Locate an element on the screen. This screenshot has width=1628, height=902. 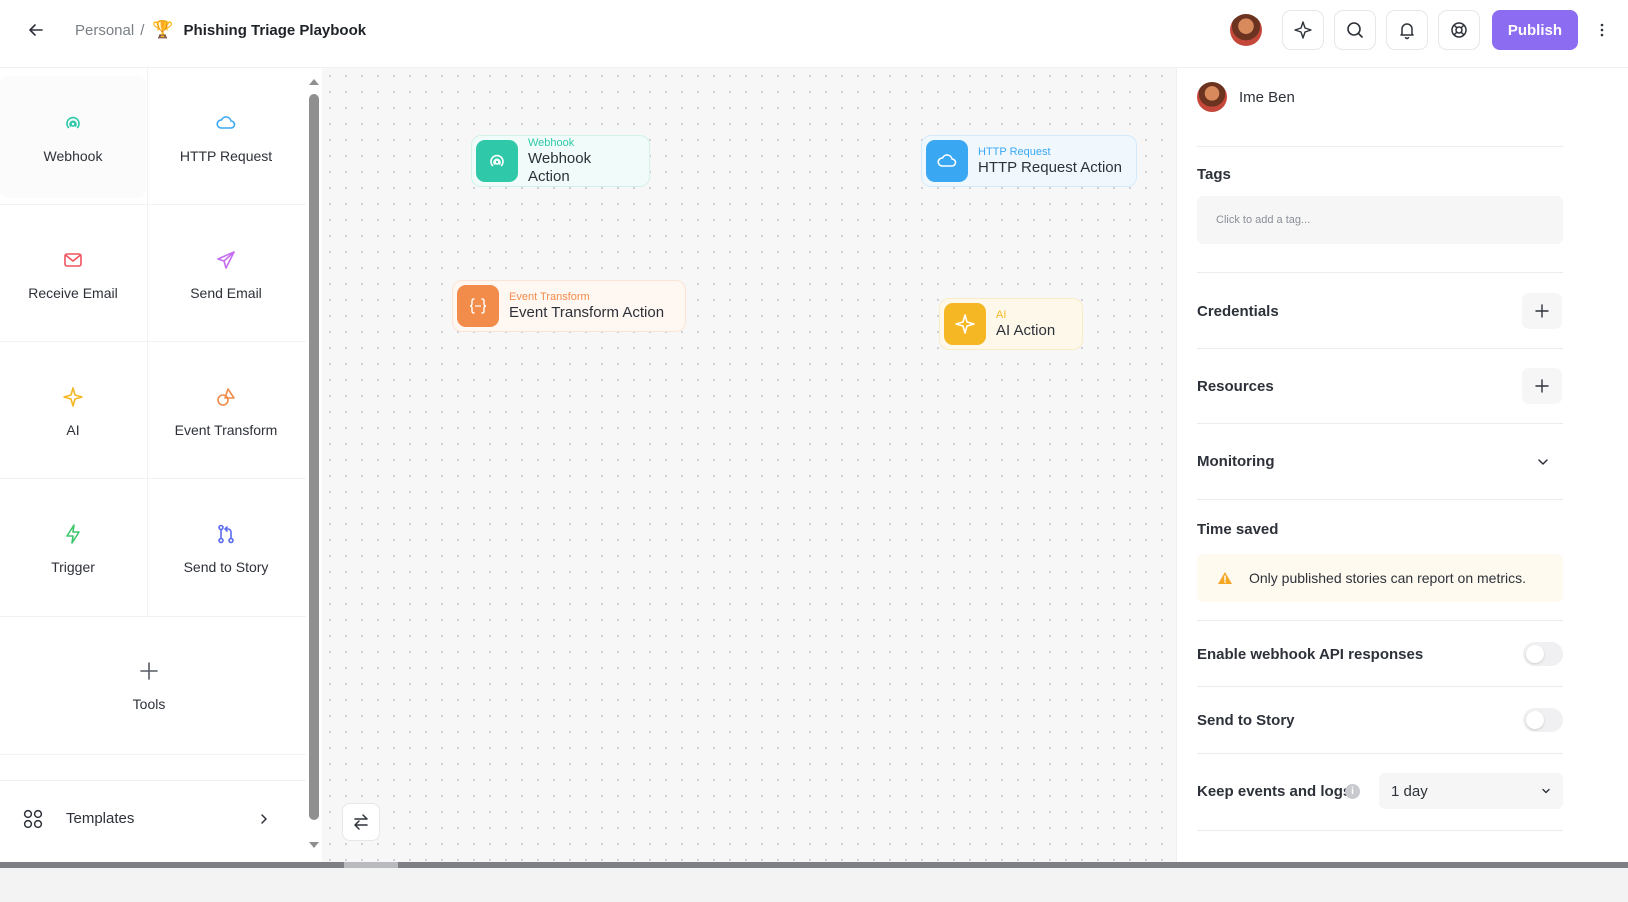
node-webhook-action: Webhook Webhook Action is located at coordinates (560, 161).